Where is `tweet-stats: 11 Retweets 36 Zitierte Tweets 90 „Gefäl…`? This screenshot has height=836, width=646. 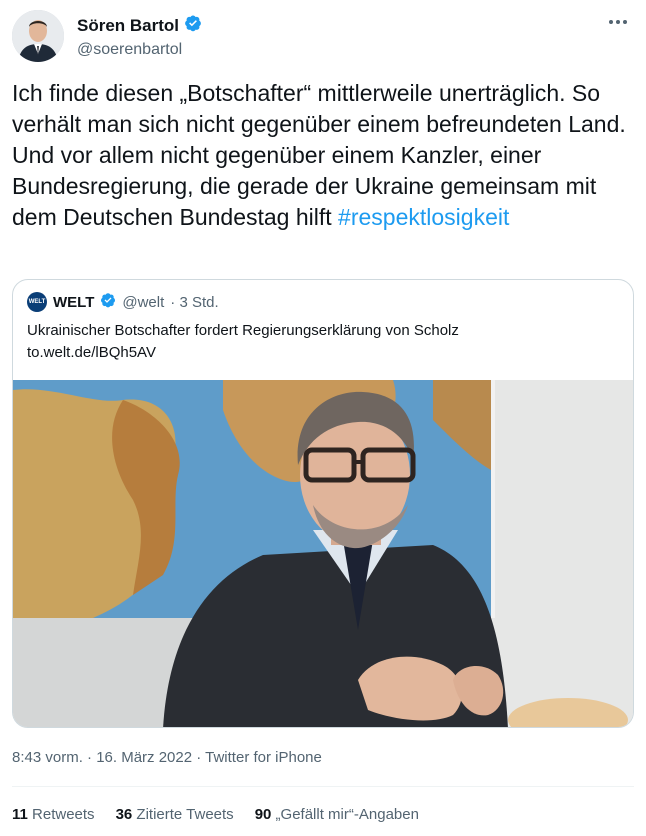 tweet-stats: 11 Retweets 36 Zitierte Tweets 90 „Gefäl… is located at coordinates (215, 814).